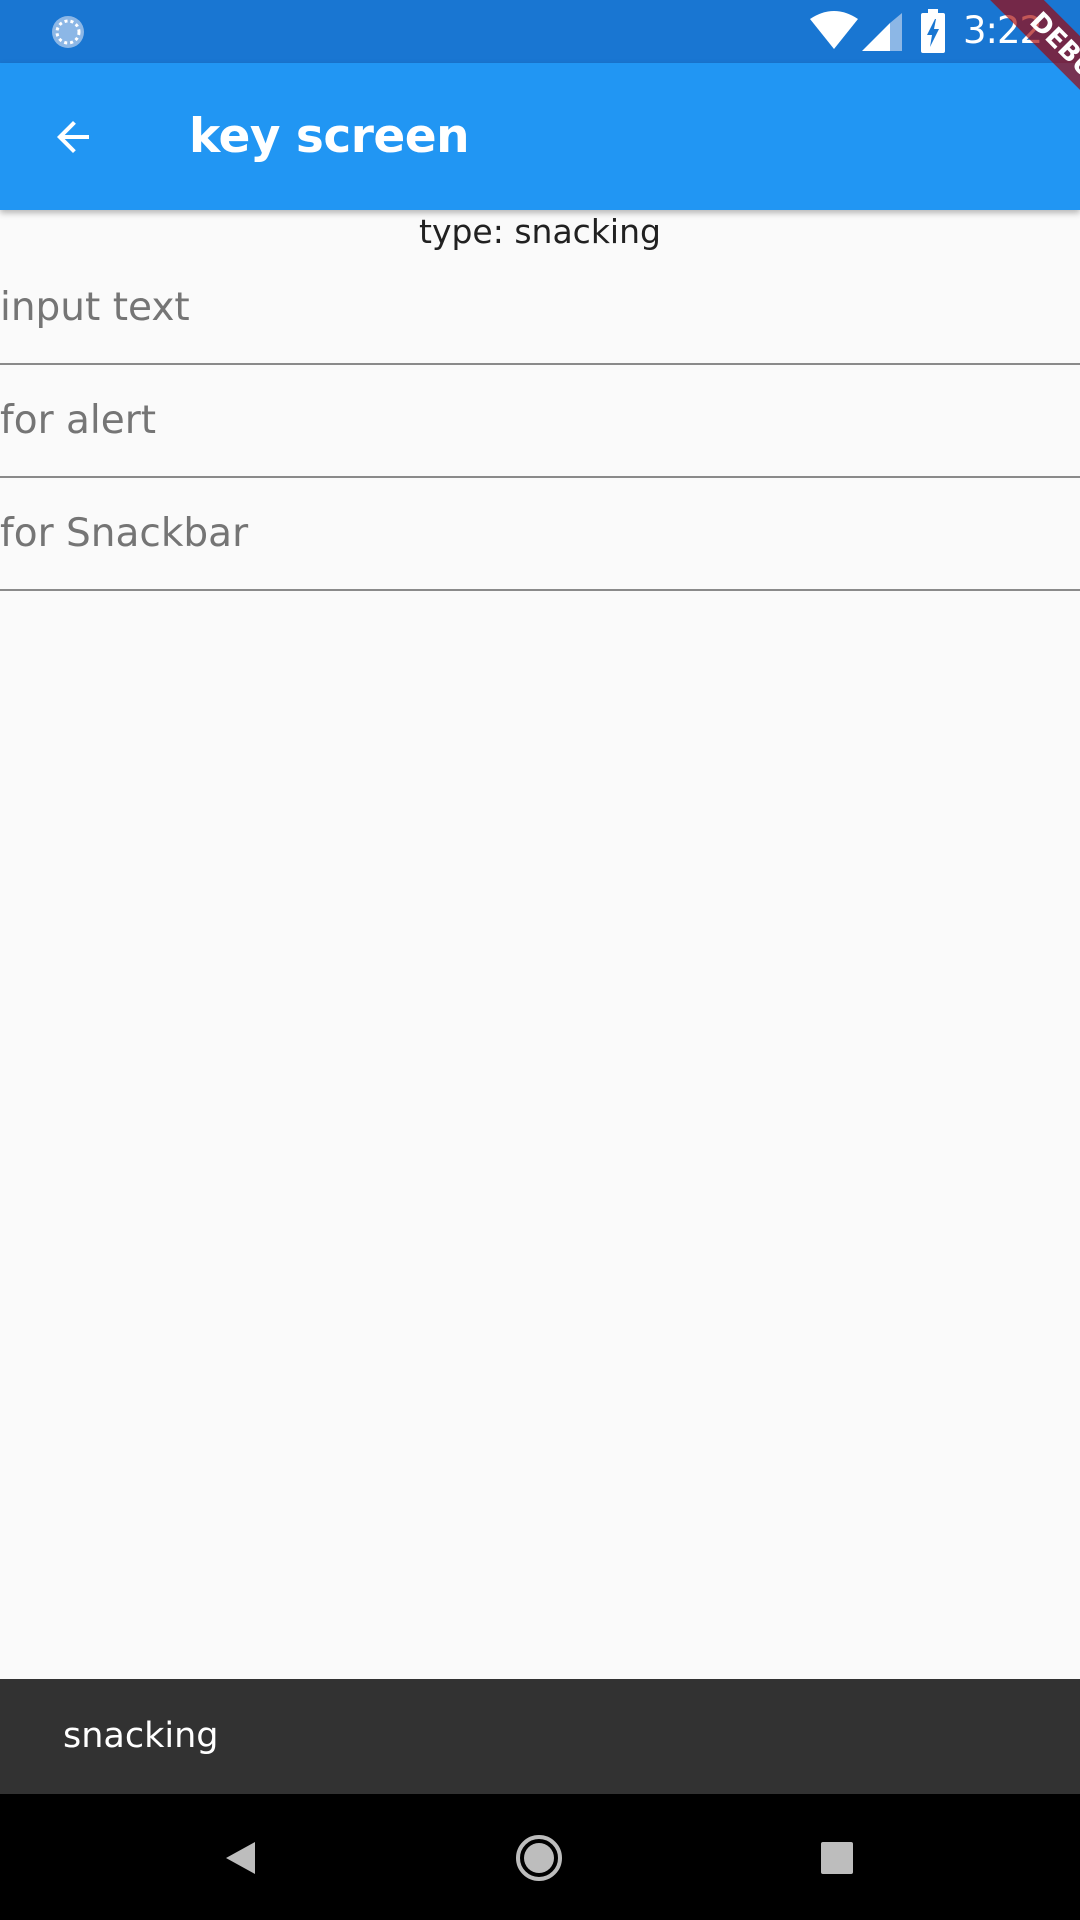 Image resolution: width=1080 pixels, height=1920 pixels. I want to click on battery-charging-icon, so click(933, 31).